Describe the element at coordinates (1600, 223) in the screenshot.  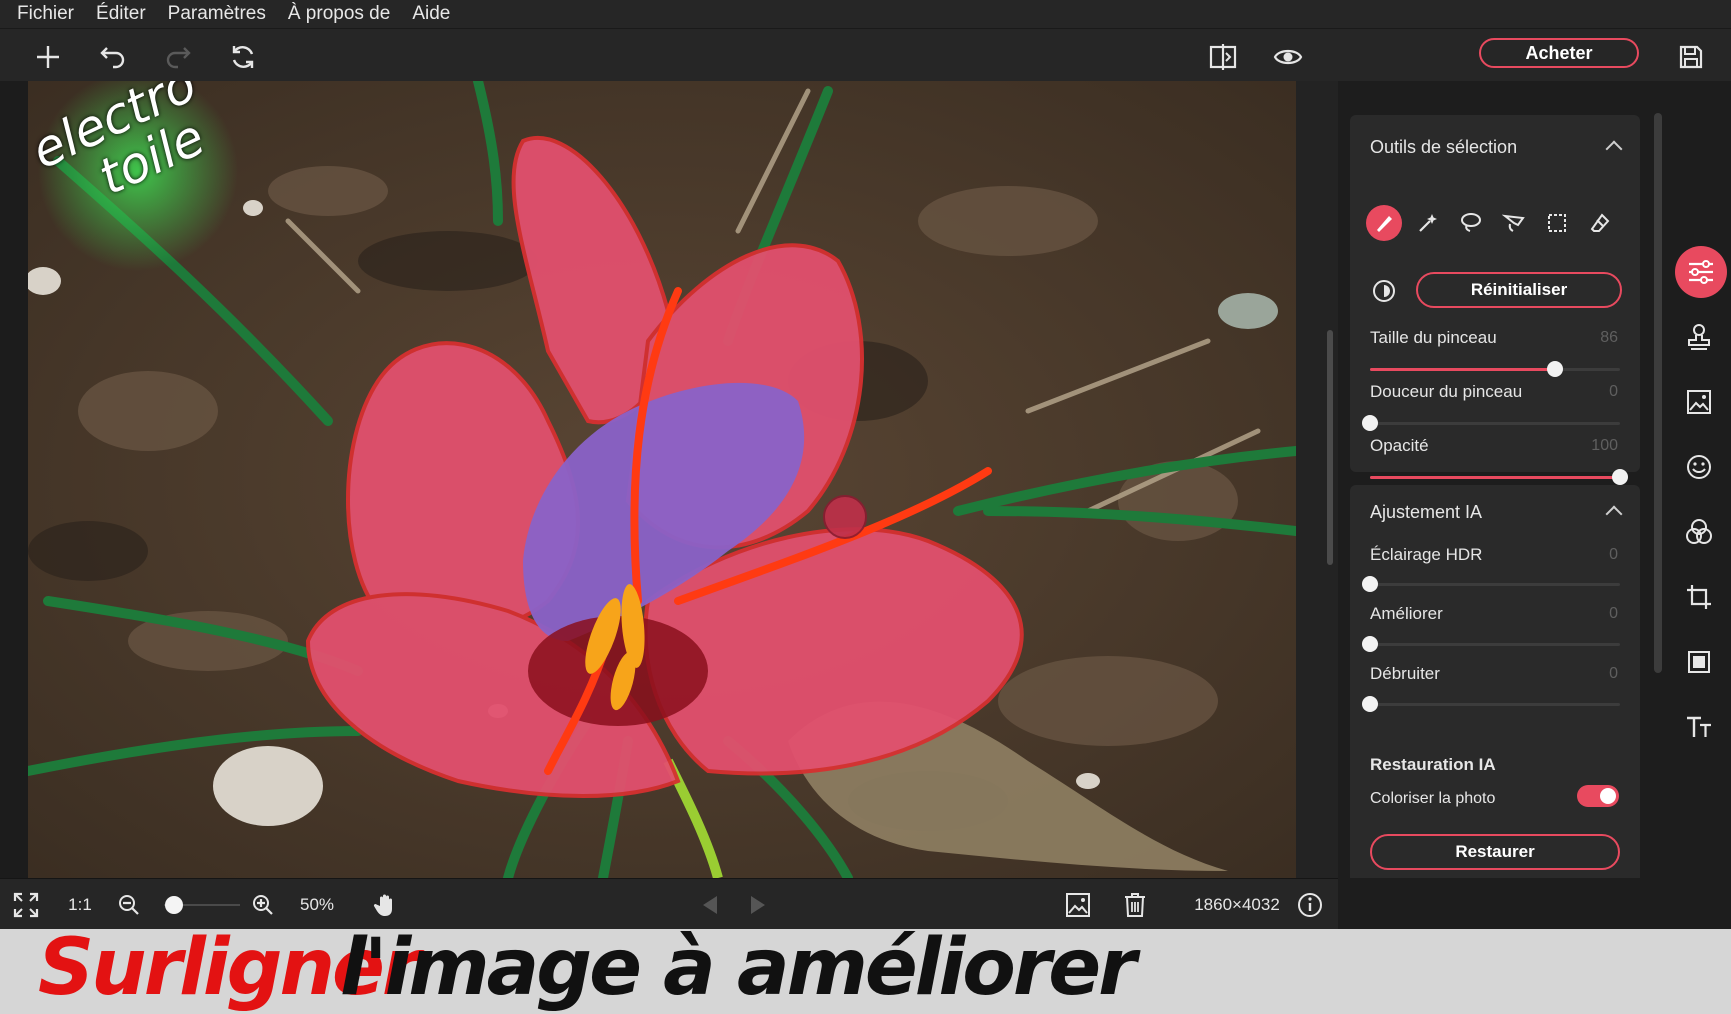
I see `eraser-icon` at that location.